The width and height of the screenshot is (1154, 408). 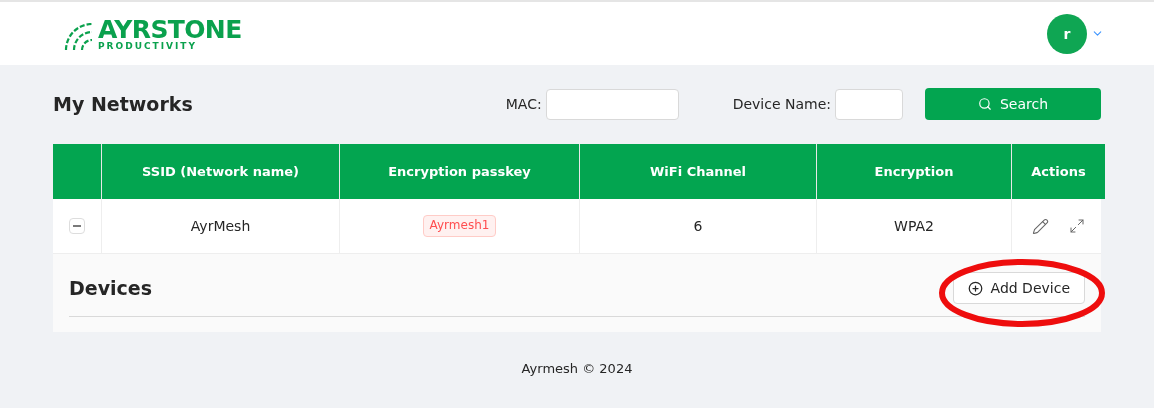 What do you see at coordinates (110, 288) in the screenshot?
I see `devices-title: Devices` at bounding box center [110, 288].